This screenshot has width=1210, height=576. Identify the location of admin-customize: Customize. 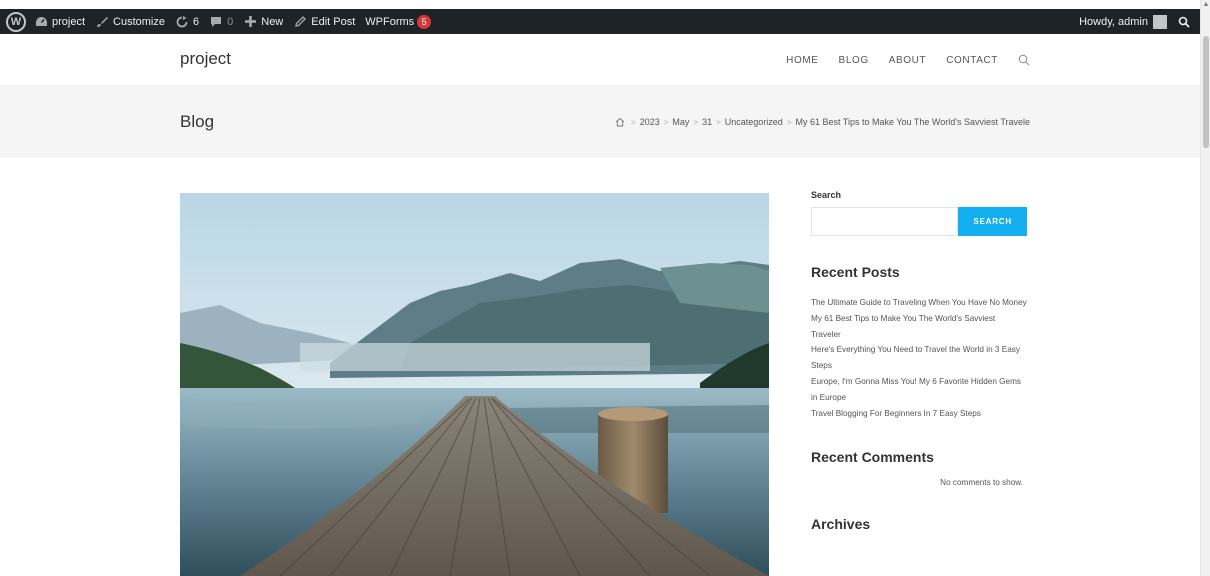
(130, 21).